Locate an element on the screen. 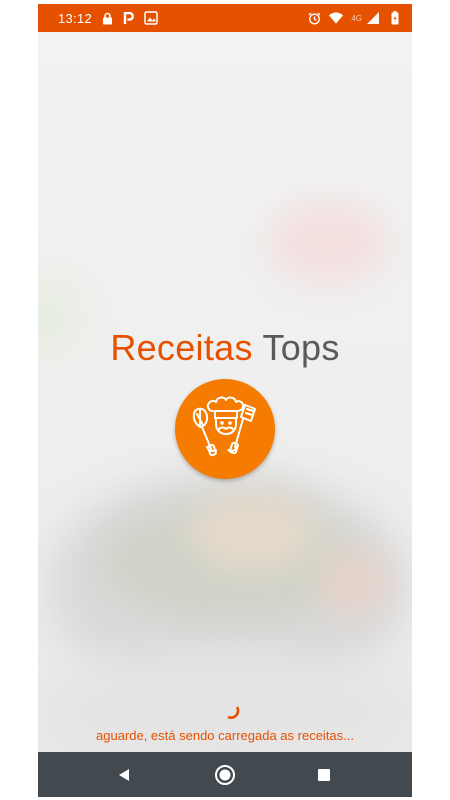  app-title: Receitas Tops is located at coordinates (225, 348).